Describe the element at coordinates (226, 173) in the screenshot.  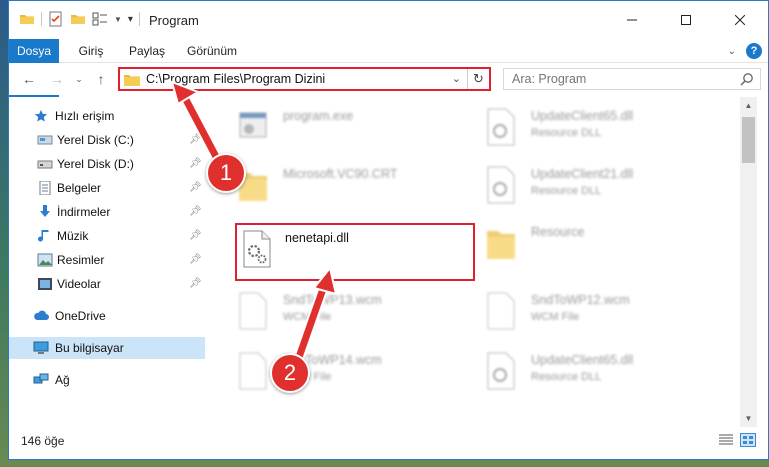
I see `step-badge-1: 1` at that location.